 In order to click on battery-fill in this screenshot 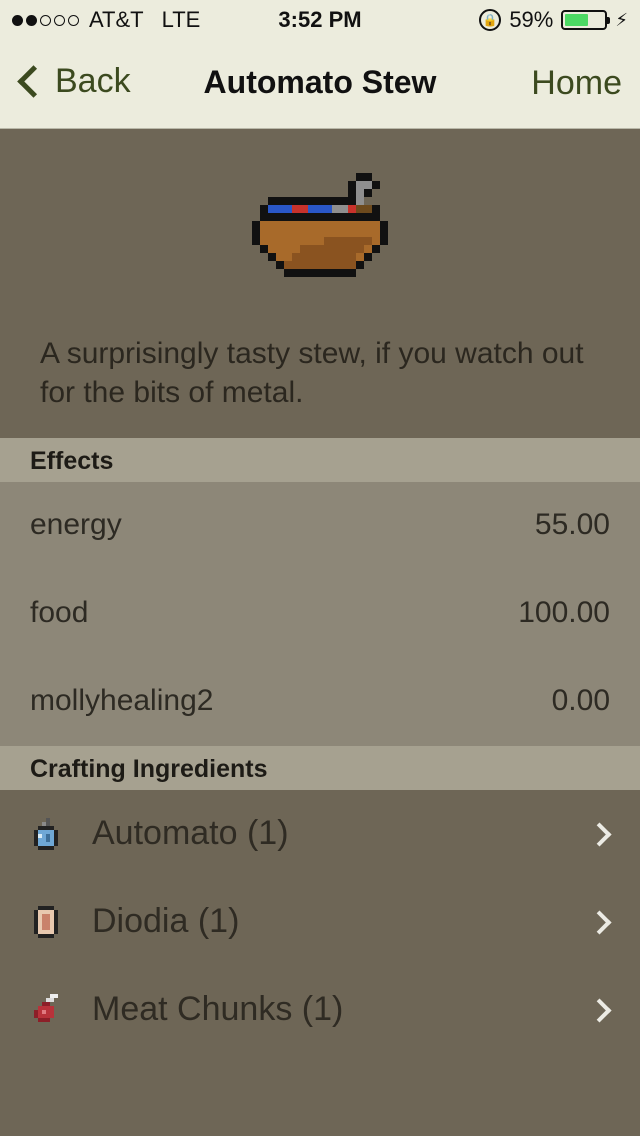, I will do `click(576, 20)`.